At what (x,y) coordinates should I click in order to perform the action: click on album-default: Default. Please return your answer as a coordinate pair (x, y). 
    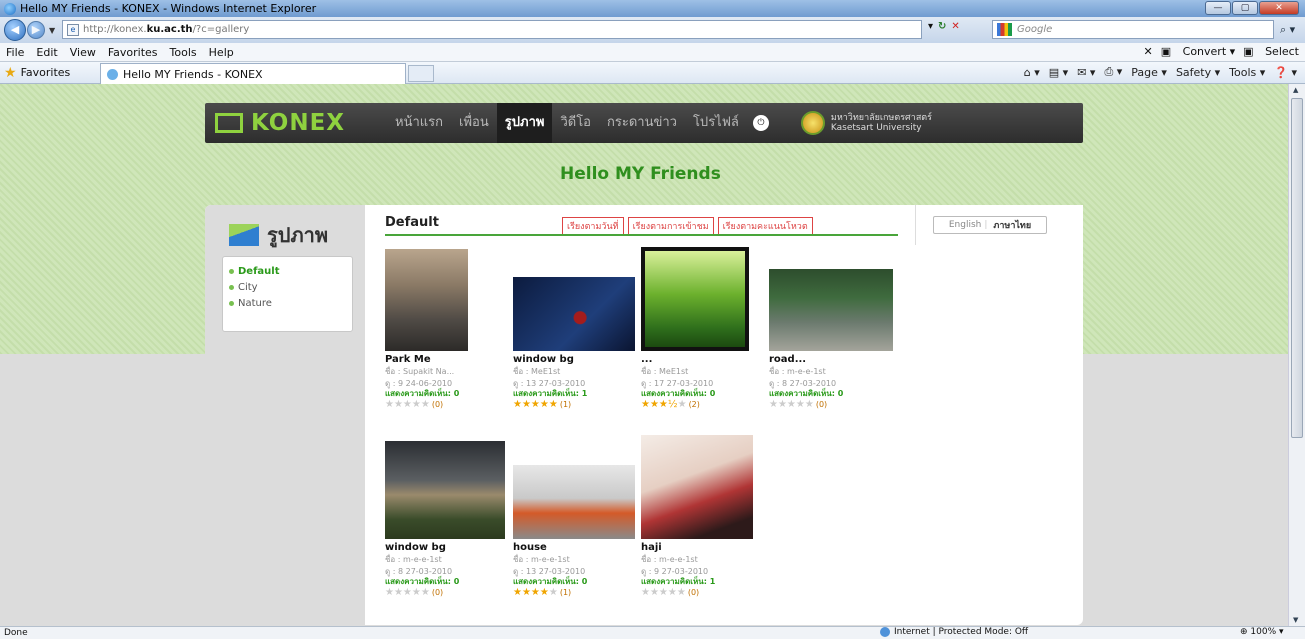
    Looking at the image, I should click on (290, 271).